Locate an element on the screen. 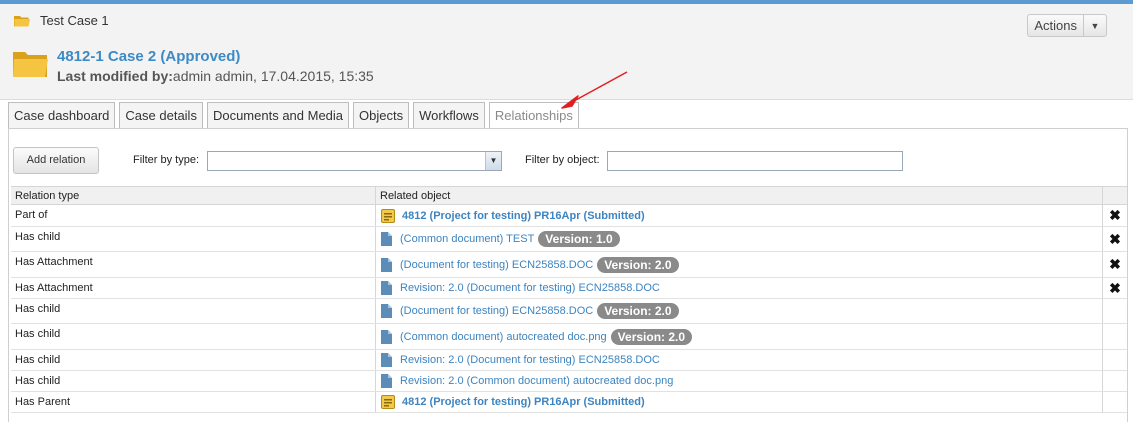 This screenshot has width=1133, height=422. header-relation-type: Relation type is located at coordinates (193, 195).